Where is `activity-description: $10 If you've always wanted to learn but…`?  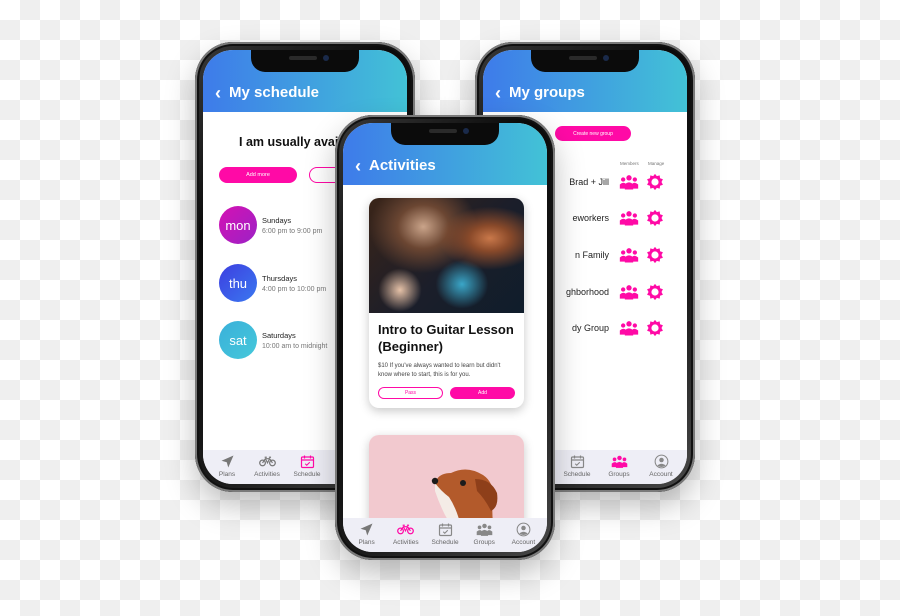 activity-description: $10 If you've always wanted to learn but… is located at coordinates (439, 370).